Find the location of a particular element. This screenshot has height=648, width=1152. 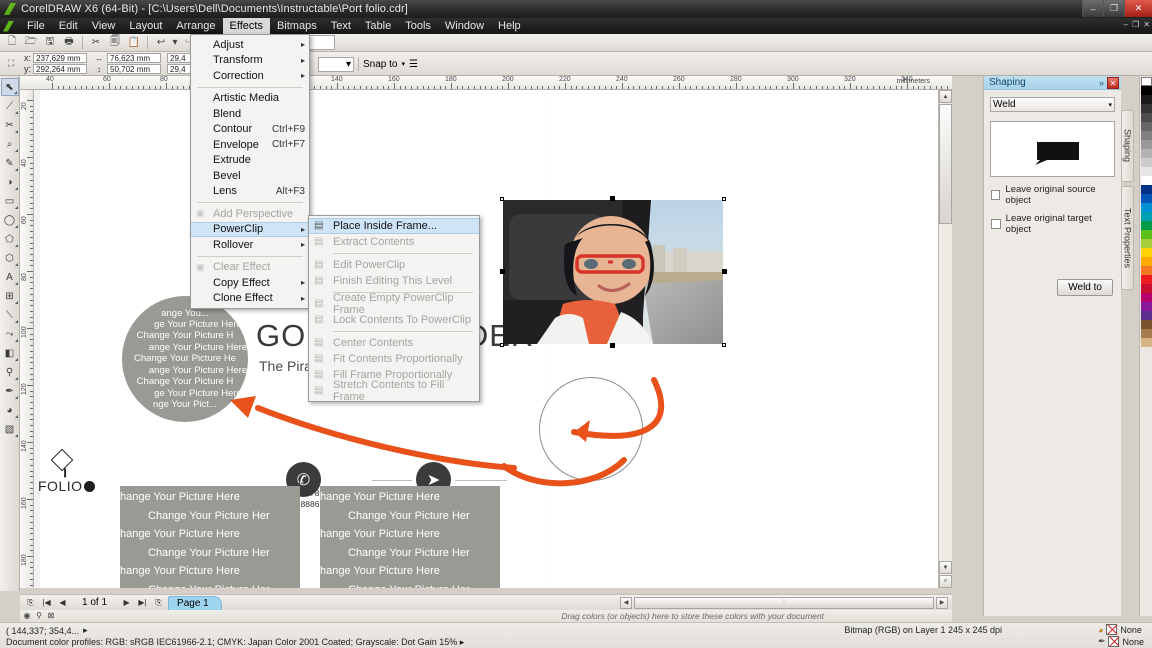

menu-item-copy-effect: Copy Effect ▸ is located at coordinates (250, 283).